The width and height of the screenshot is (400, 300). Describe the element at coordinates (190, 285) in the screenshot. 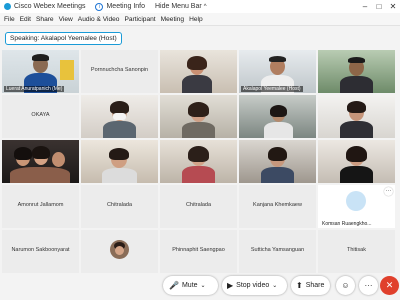

I see `mute-button: 🎤 Mute ⌄` at that location.